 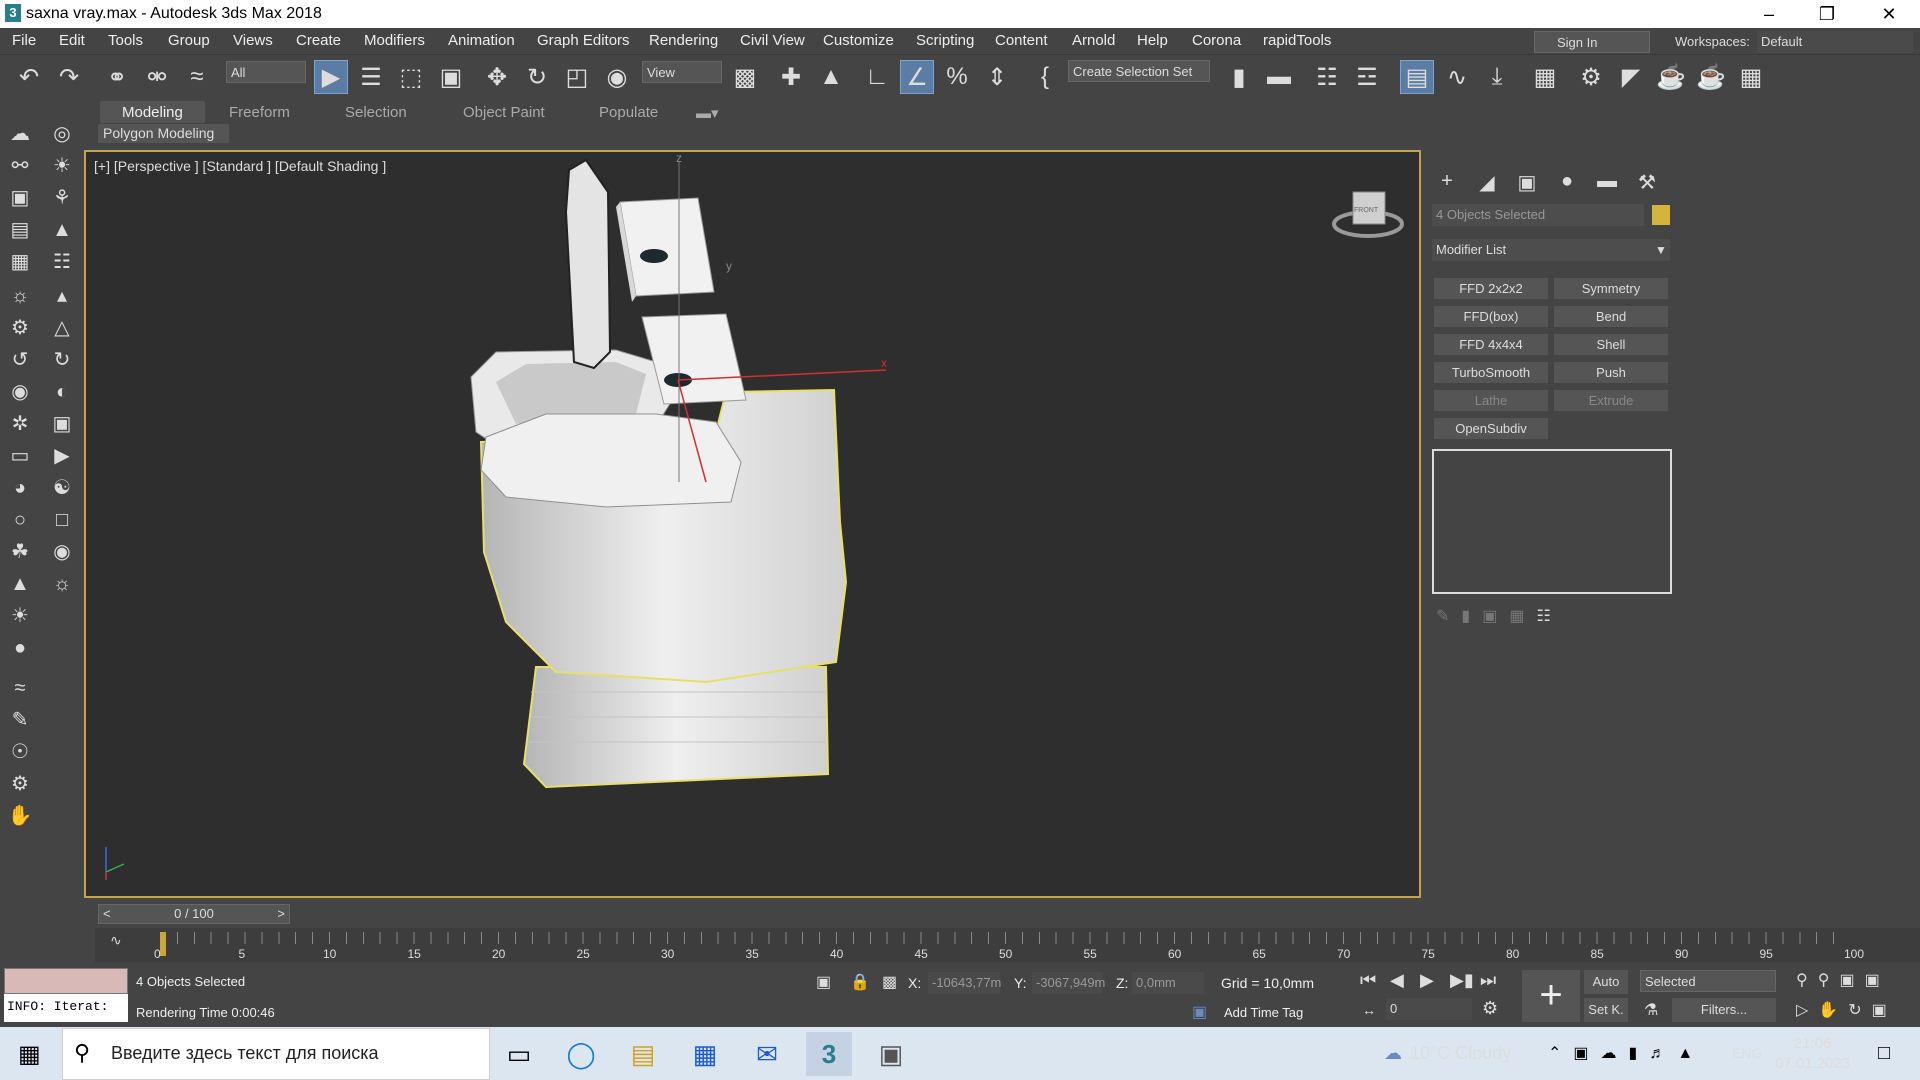 What do you see at coordinates (1093, 40) in the screenshot?
I see `menu-arnold: Arnold` at bounding box center [1093, 40].